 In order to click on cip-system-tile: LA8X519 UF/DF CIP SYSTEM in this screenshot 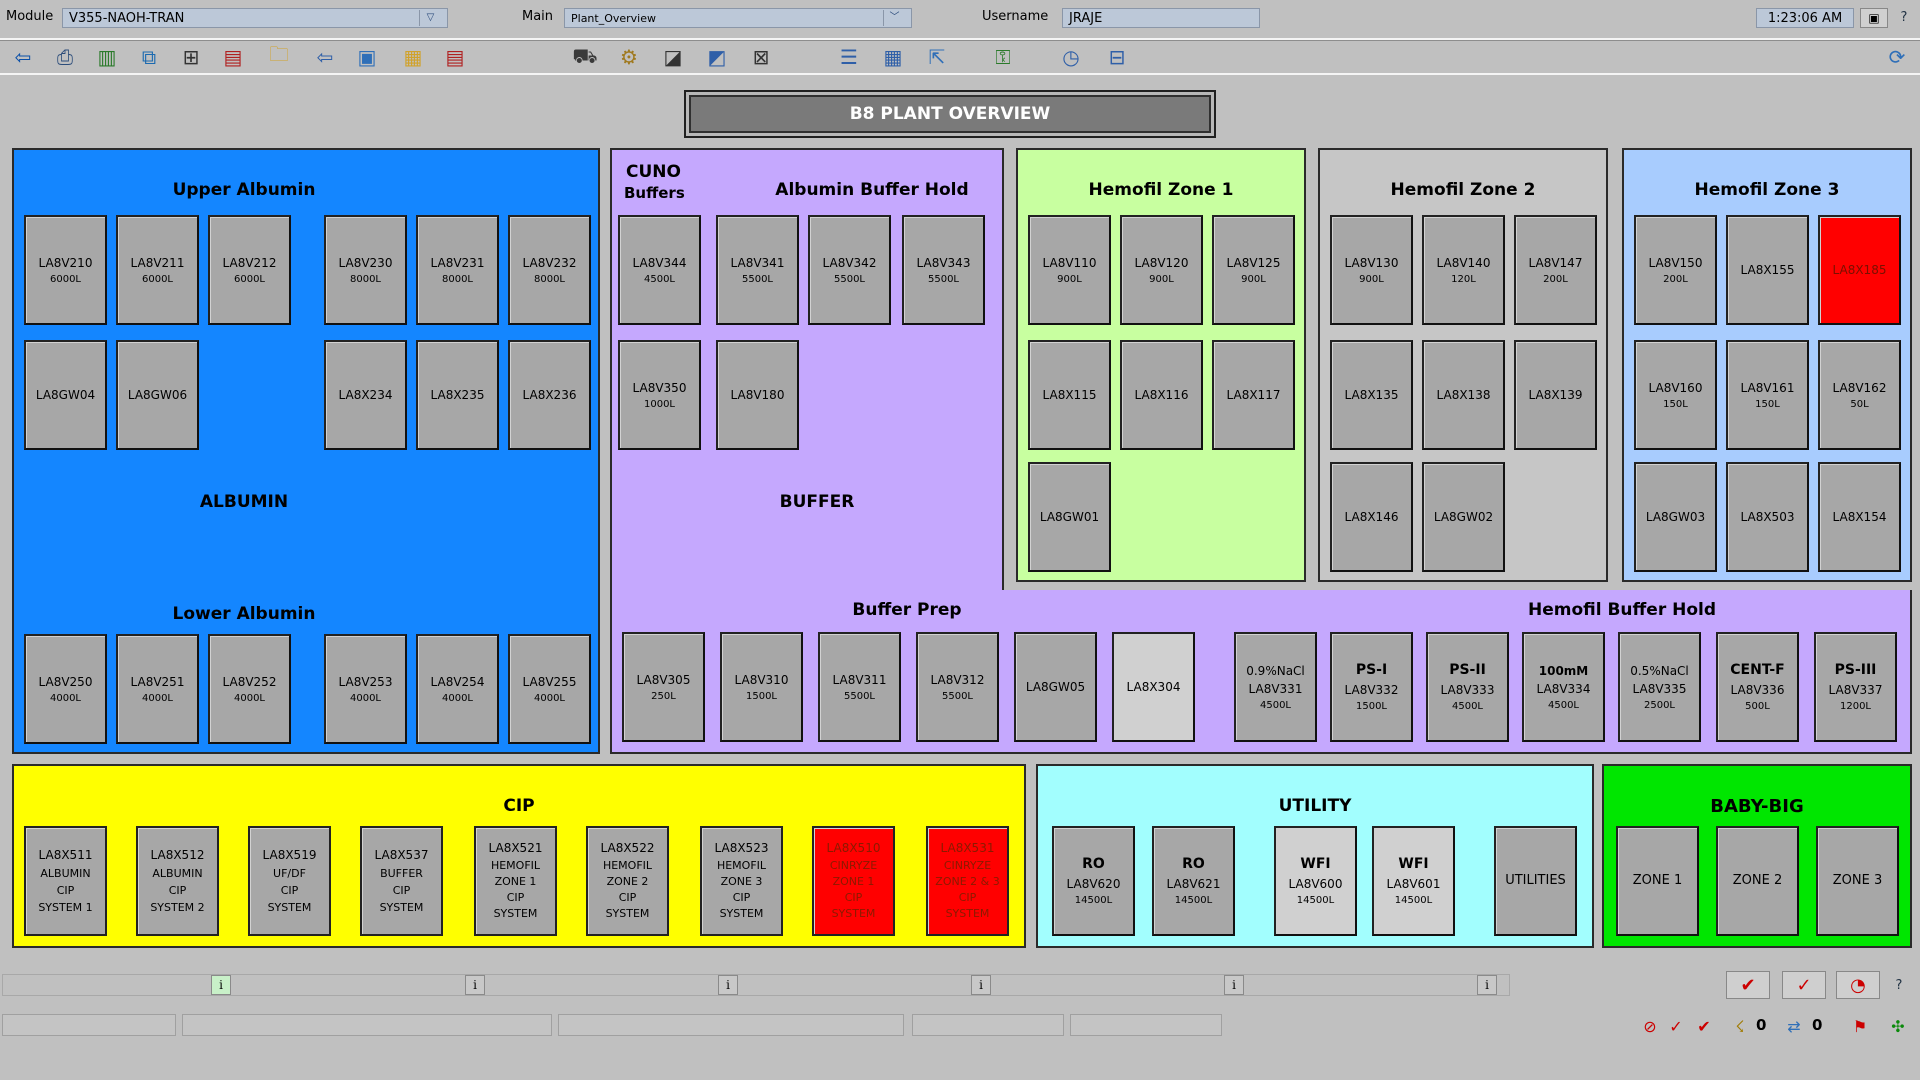, I will do `click(289, 881)`.